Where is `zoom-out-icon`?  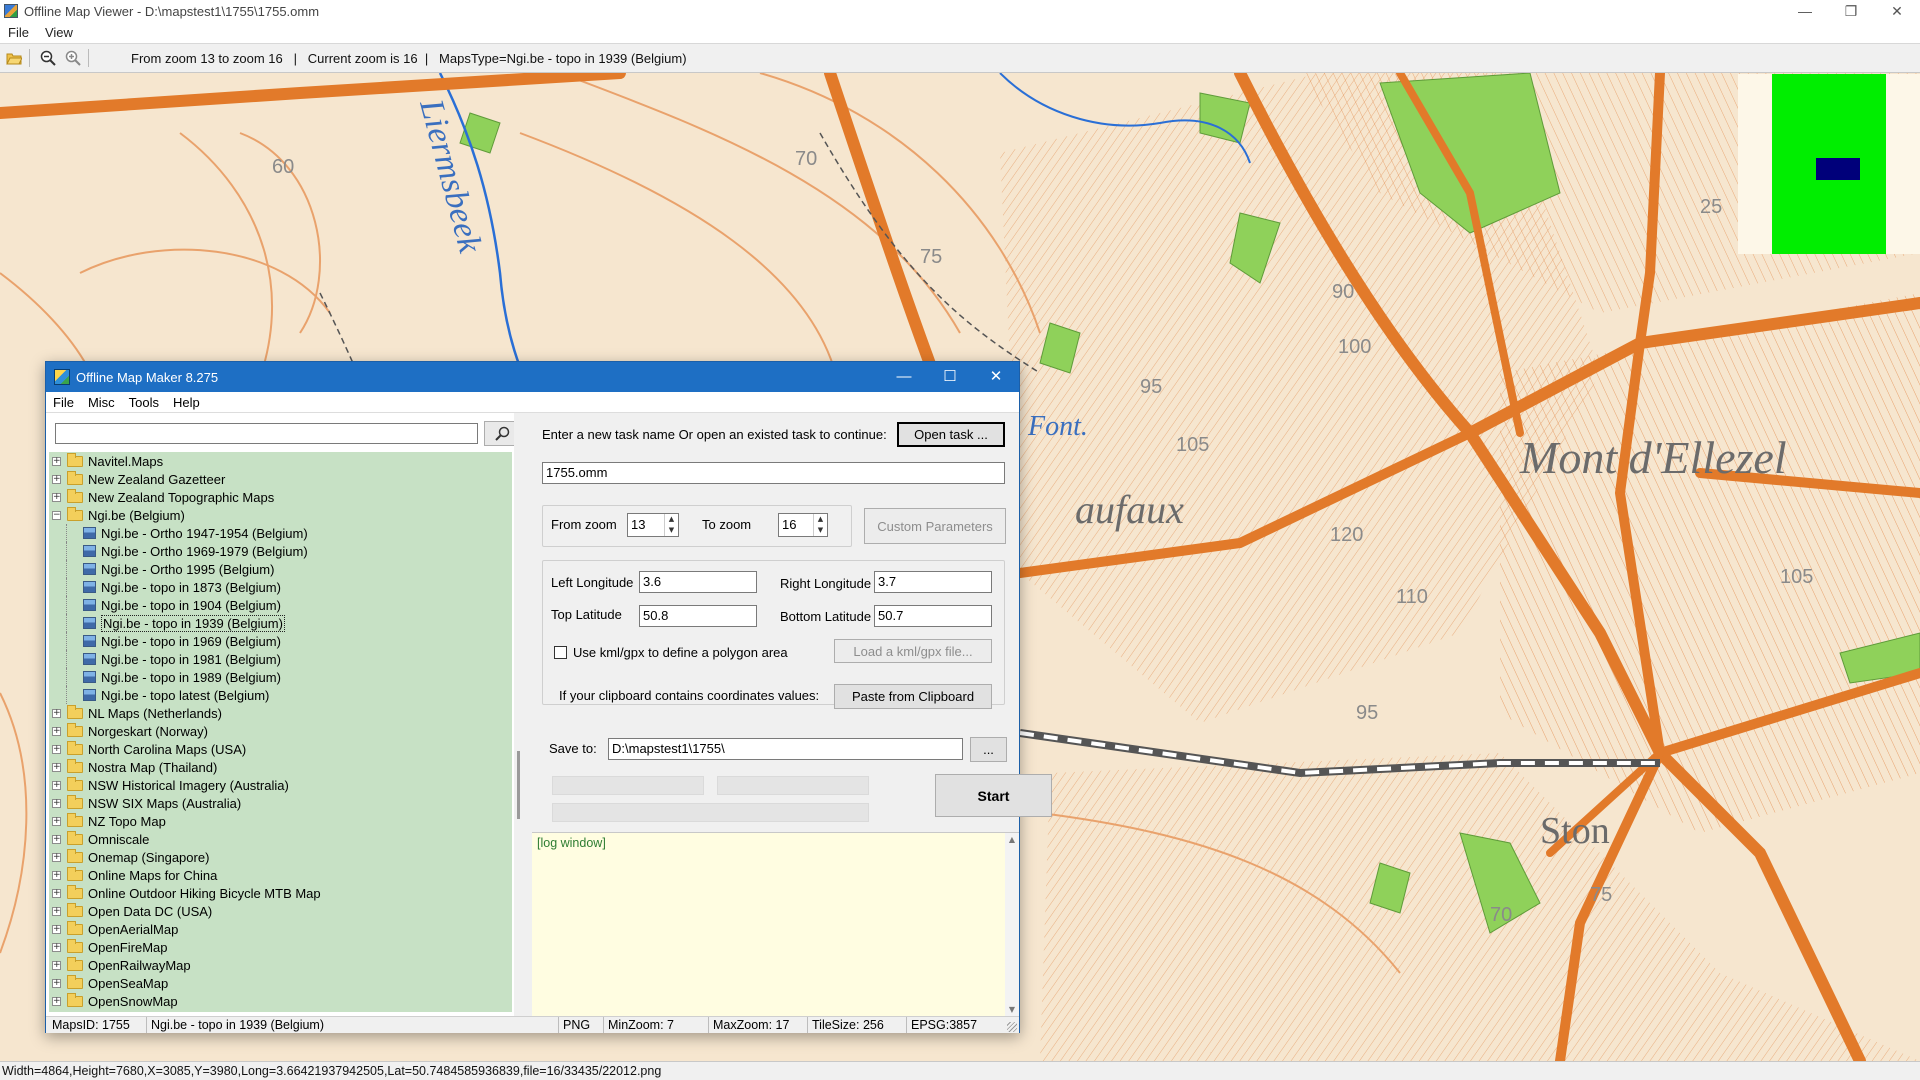 zoom-out-icon is located at coordinates (48, 58).